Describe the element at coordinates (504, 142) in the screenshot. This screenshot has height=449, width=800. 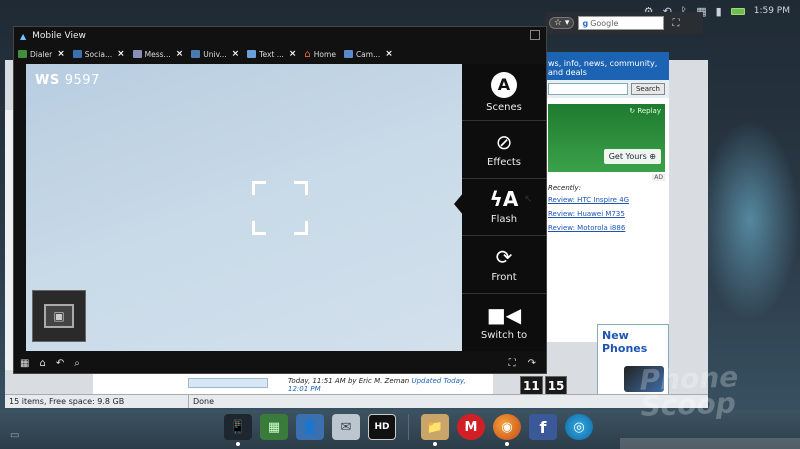
I see `effects-icon: ⊘` at that location.